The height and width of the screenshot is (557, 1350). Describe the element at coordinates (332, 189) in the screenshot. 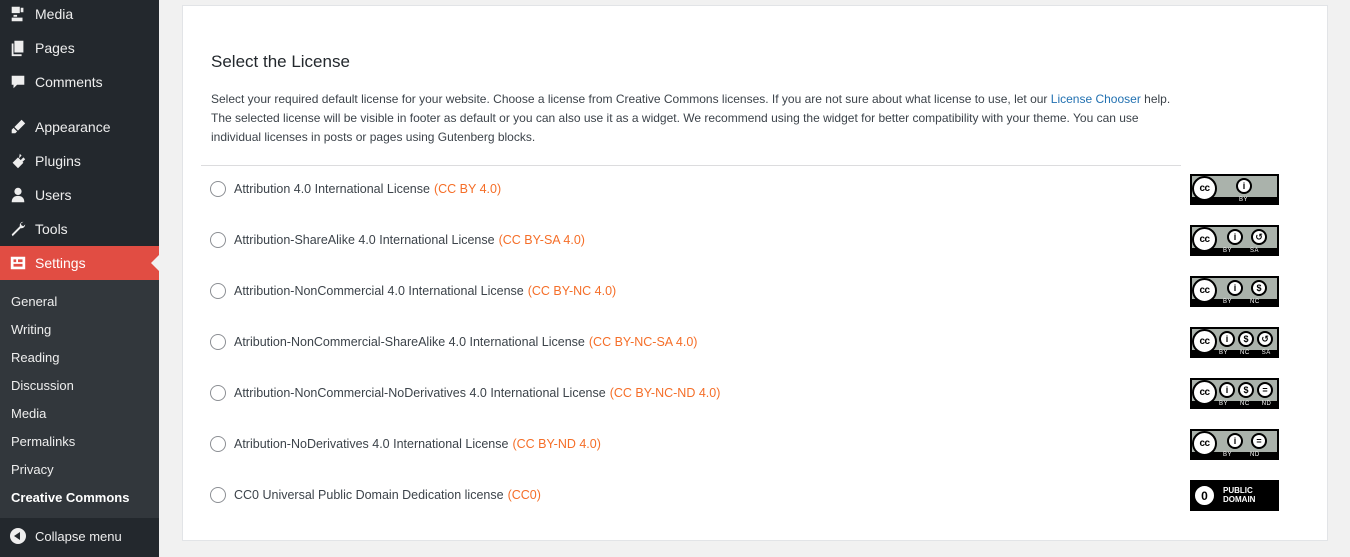

I see `license-name: Attribution 4.0 International License` at that location.